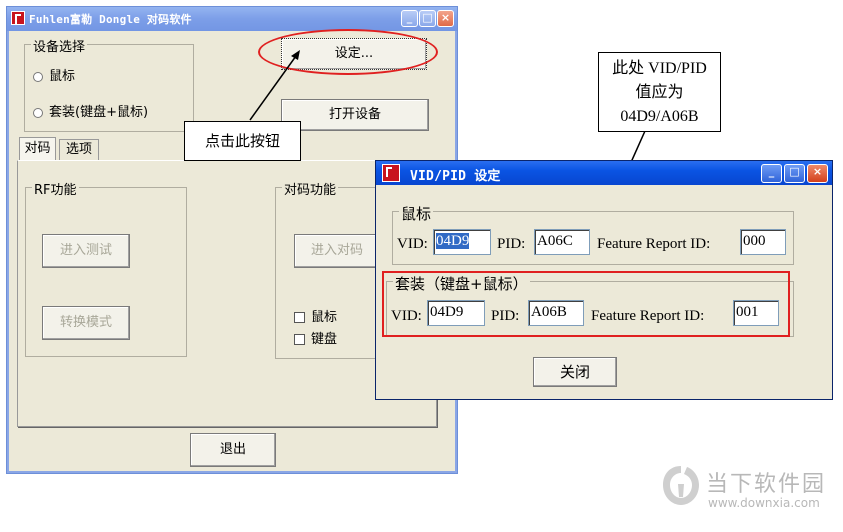  What do you see at coordinates (654, 244) in the screenshot?
I see `mouse-feature-label: Feature Report ID:` at bounding box center [654, 244].